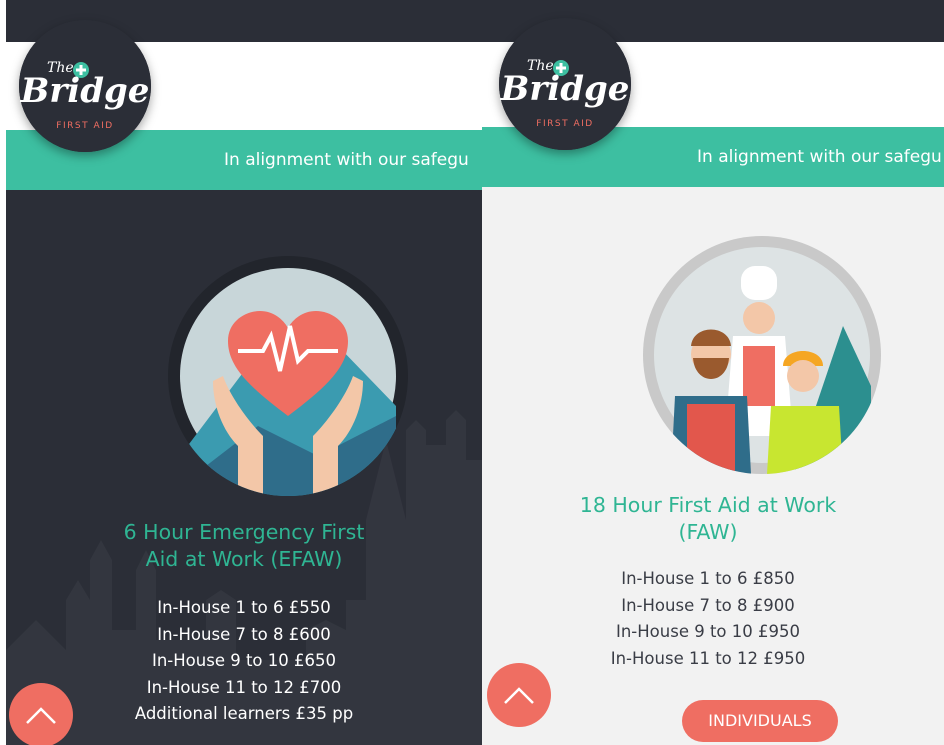 The image size is (944, 745). I want to click on price-item: In-House 11 to 12 £950, so click(708, 658).